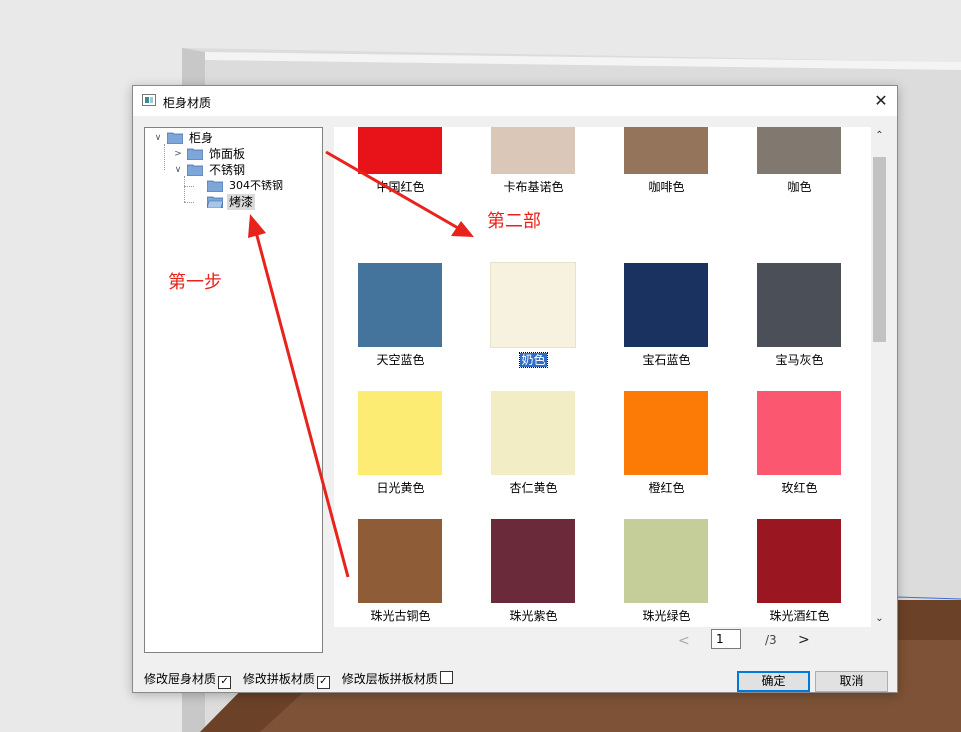 Image resolution: width=961 pixels, height=732 pixels. Describe the element at coordinates (666, 187) in the screenshot. I see `material-label: 咖啡色` at that location.